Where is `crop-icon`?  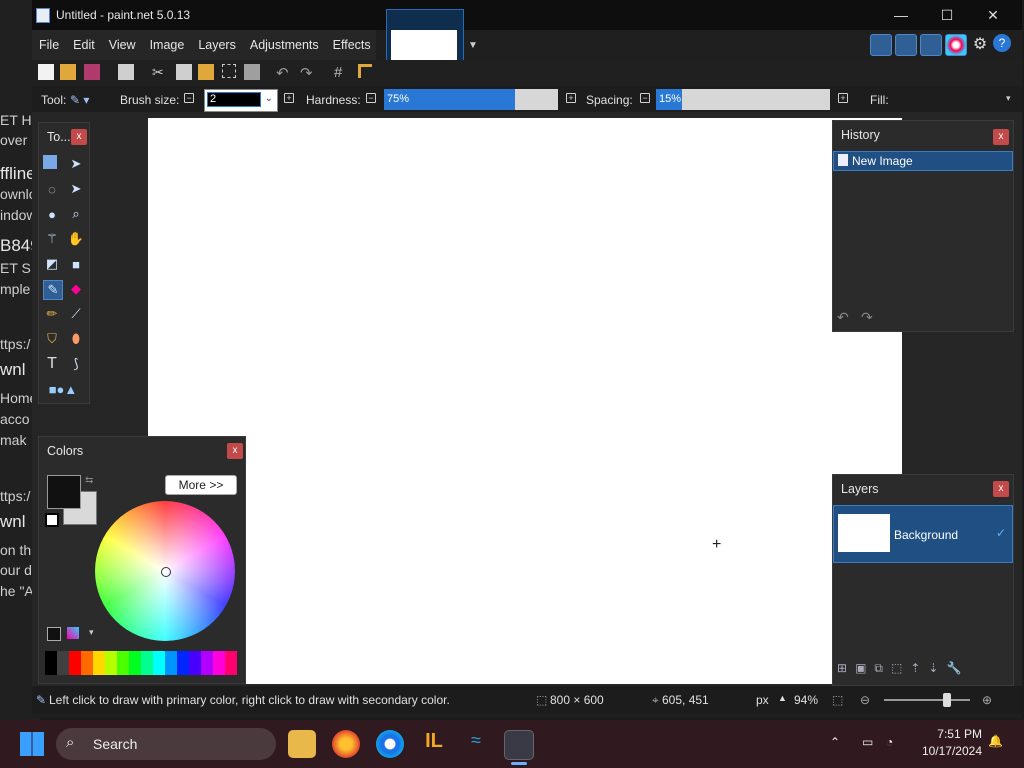
crop-icon is located at coordinates (229, 71).